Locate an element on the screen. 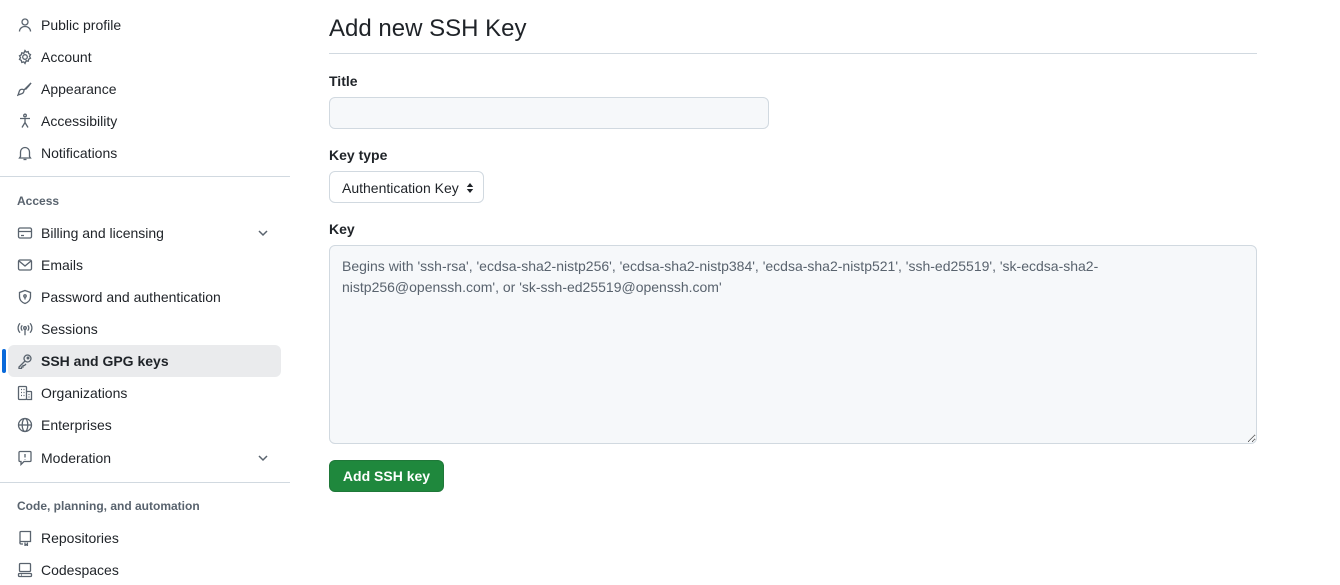  sidebar-item-public-profile: Public profile is located at coordinates (144, 25).